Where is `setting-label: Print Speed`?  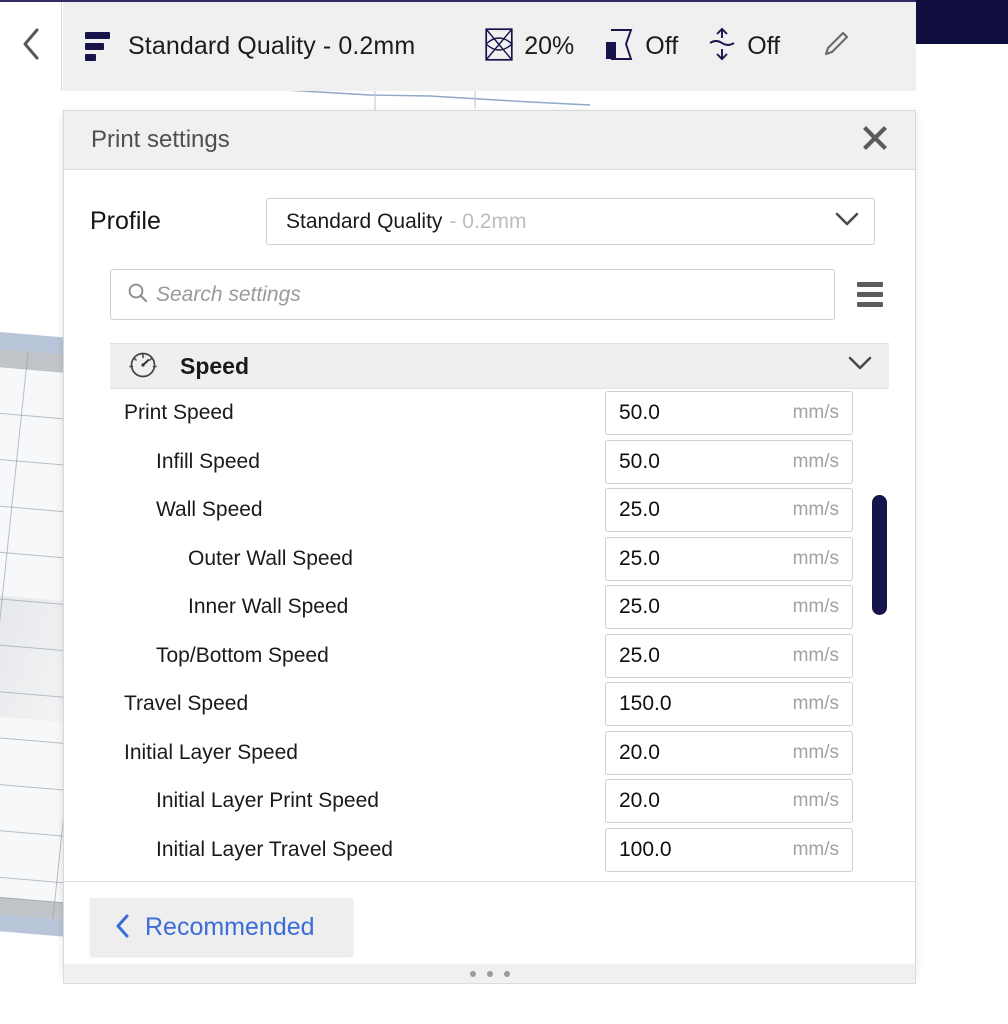 setting-label: Print Speed is located at coordinates (179, 413).